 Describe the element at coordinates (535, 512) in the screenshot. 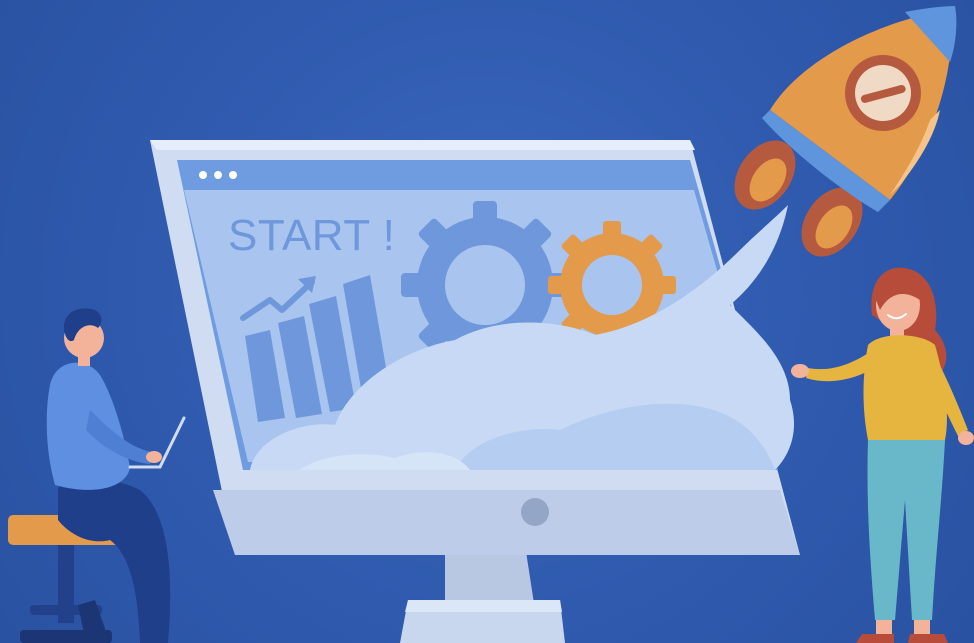

I see `monitor-power-button` at that location.